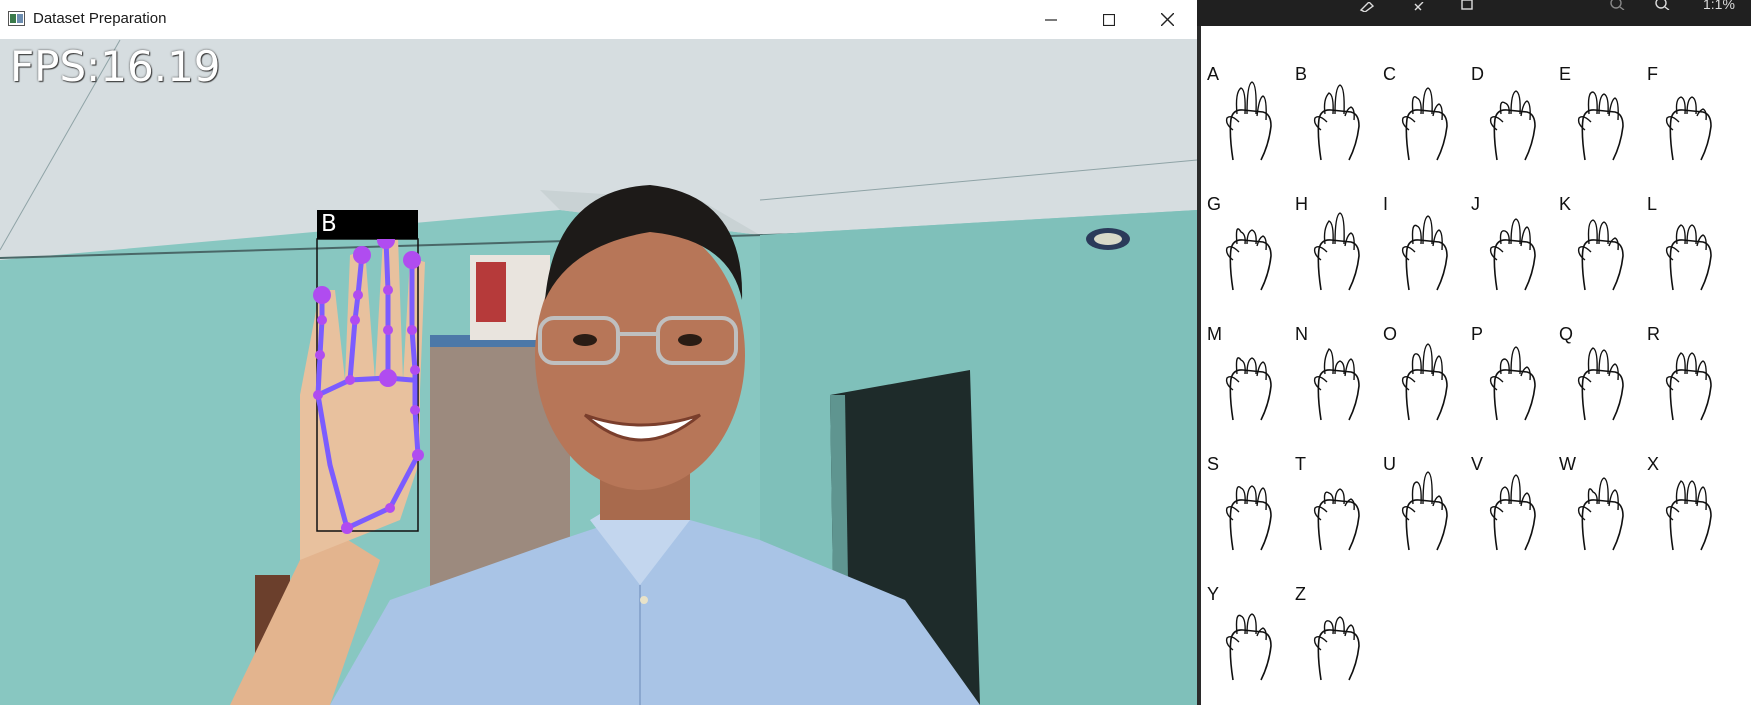 The height and width of the screenshot is (705, 1751). What do you see at coordinates (1663, 5) in the screenshot?
I see `zoom-in-icon` at bounding box center [1663, 5].